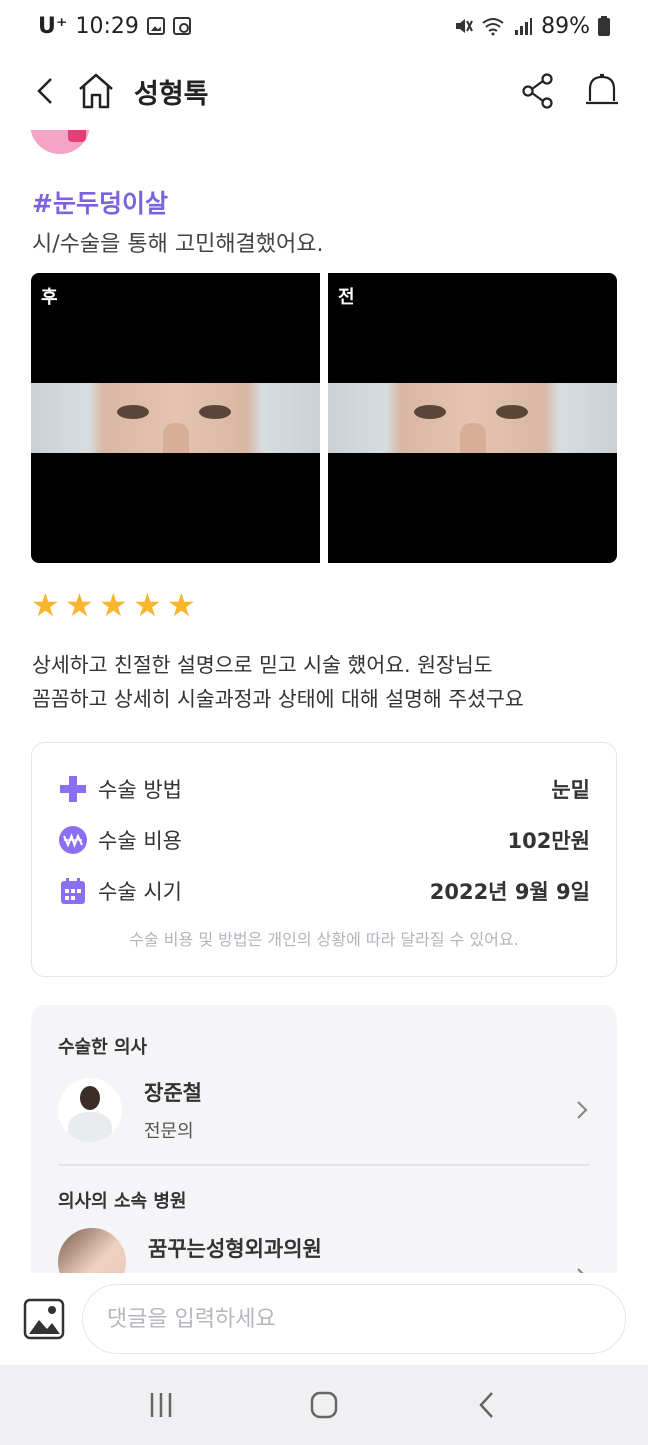 The width and height of the screenshot is (648, 1445). I want to click on back-nav-button, so click(487, 1405).